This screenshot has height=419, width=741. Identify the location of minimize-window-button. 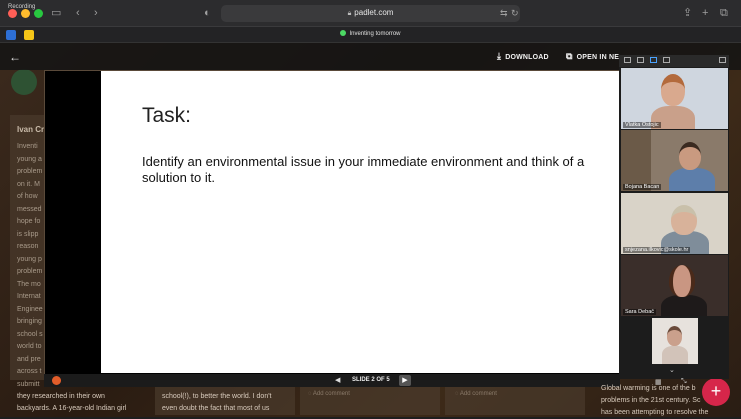
(25, 13).